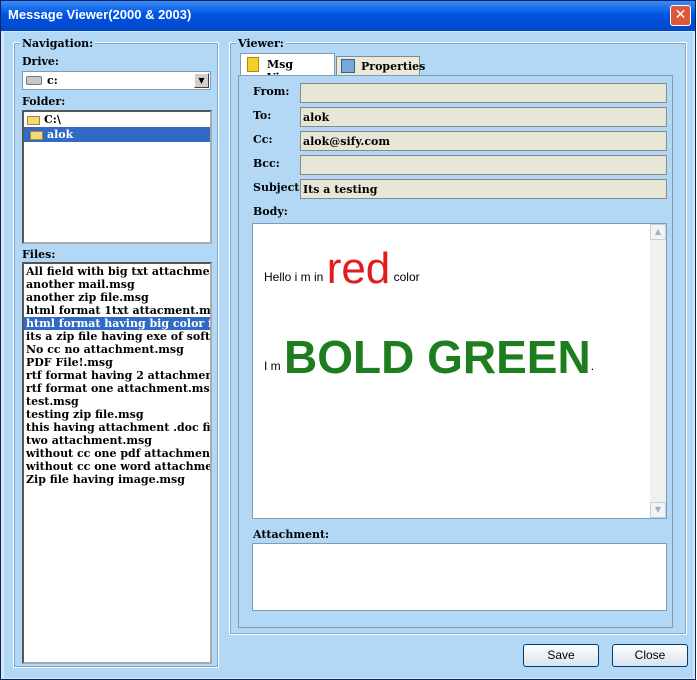 The image size is (697, 680). I want to click on close-button: Close, so click(650, 655).